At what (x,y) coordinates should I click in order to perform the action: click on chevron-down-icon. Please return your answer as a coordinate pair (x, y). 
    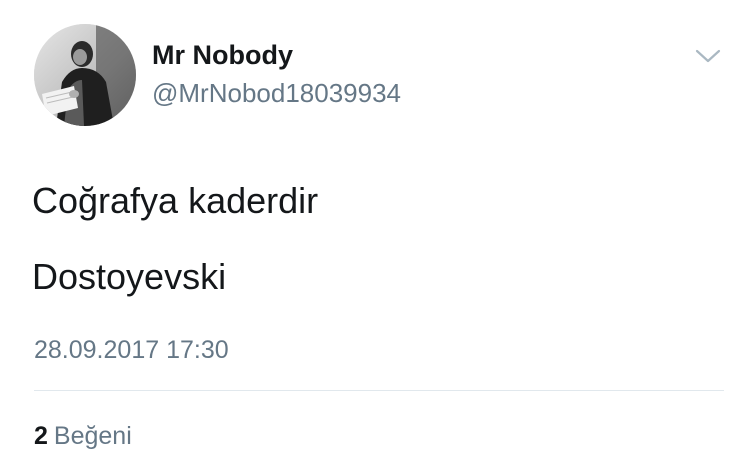
    Looking at the image, I should click on (708, 56).